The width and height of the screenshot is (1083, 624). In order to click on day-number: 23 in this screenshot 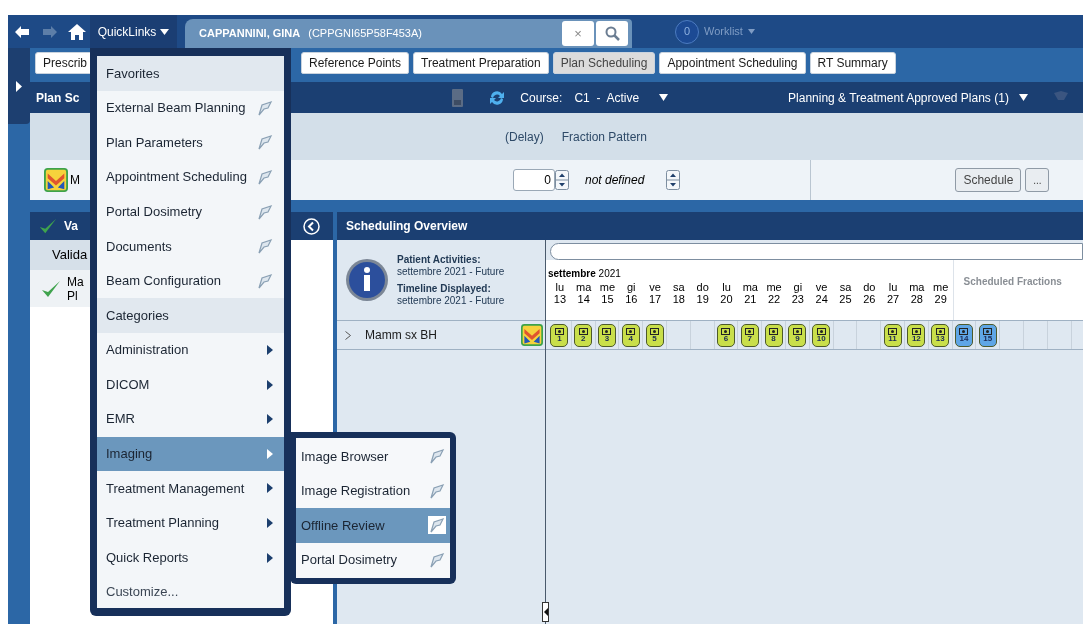, I will do `click(797, 299)`.